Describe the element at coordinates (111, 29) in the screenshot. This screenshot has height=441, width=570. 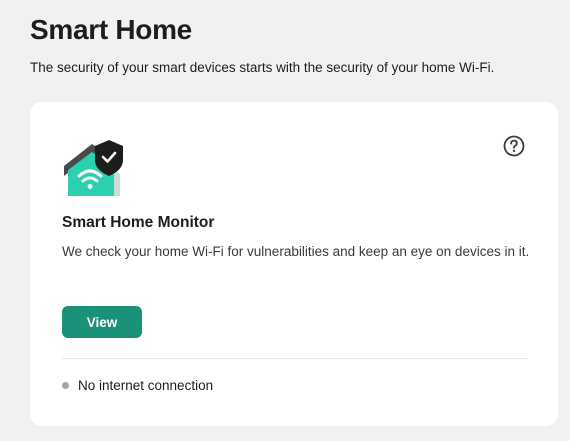
I see `page-title: Smart Home` at that location.